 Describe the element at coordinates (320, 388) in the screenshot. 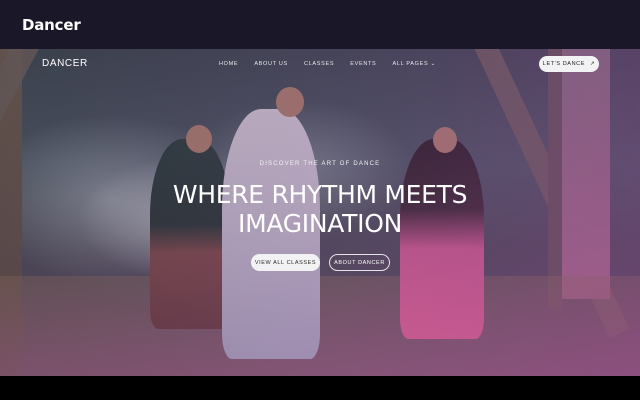

I see `bottom-bar` at that location.